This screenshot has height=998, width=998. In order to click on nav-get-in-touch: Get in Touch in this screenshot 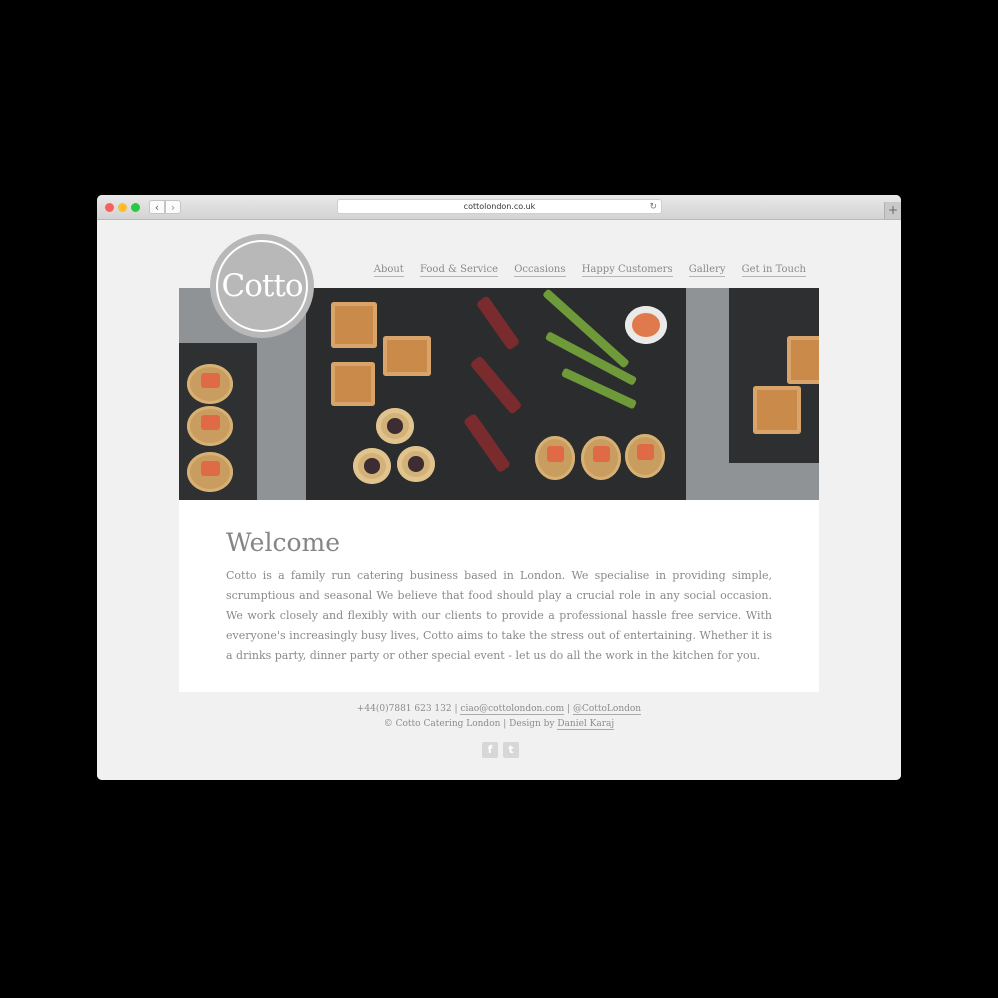, I will do `click(773, 270)`.